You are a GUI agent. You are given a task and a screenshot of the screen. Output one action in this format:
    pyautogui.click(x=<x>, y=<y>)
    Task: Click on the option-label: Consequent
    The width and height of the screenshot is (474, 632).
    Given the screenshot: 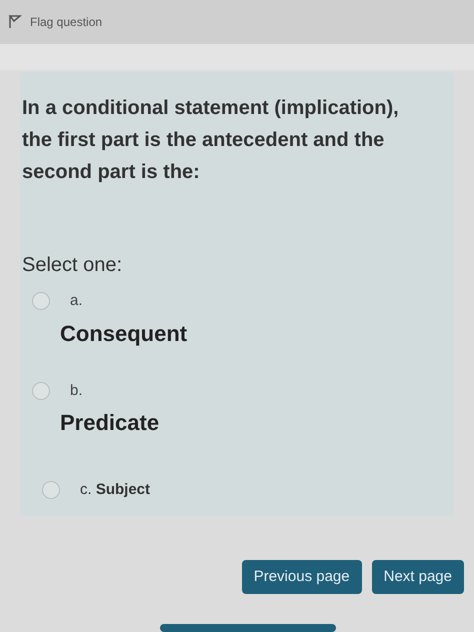 What is the action you would take?
    pyautogui.click(x=123, y=334)
    